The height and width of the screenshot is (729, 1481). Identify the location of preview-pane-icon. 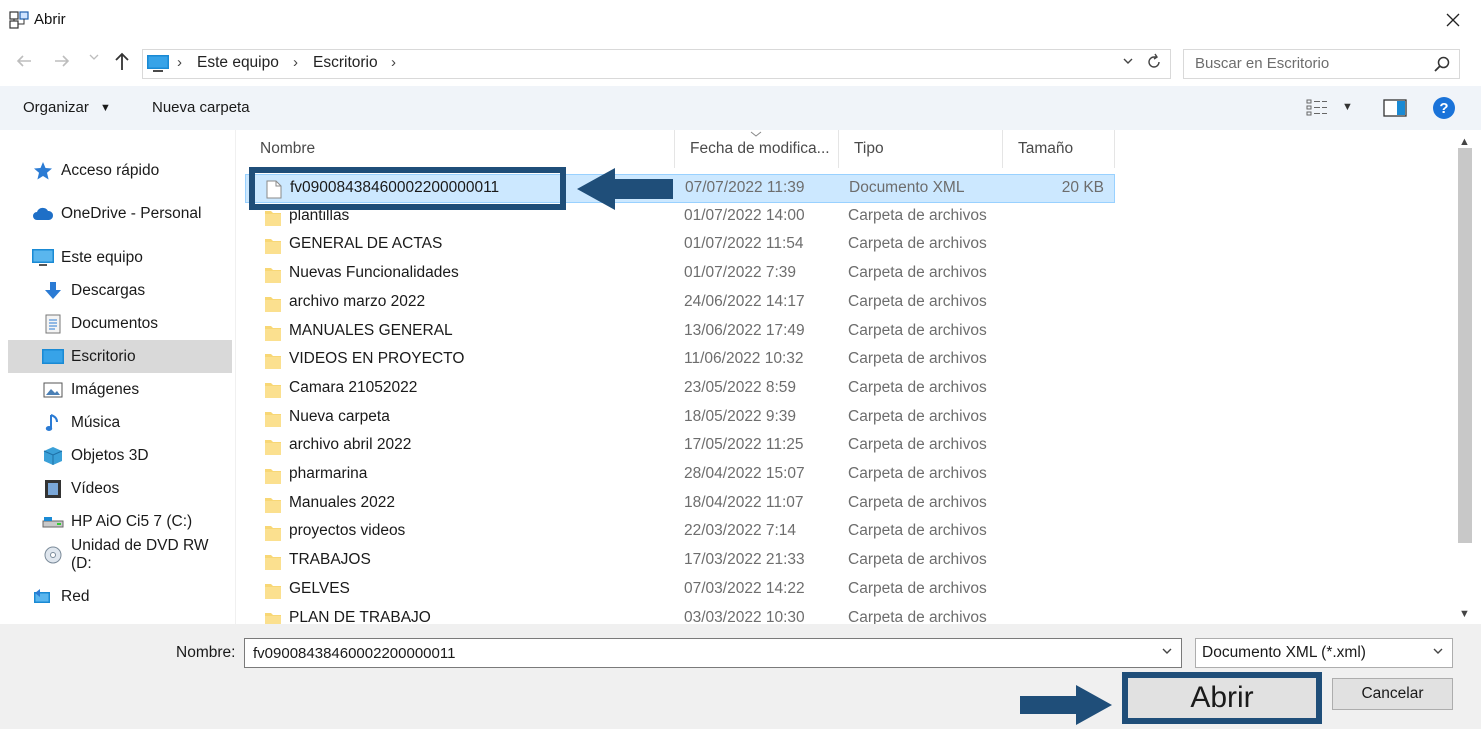
(1395, 108).